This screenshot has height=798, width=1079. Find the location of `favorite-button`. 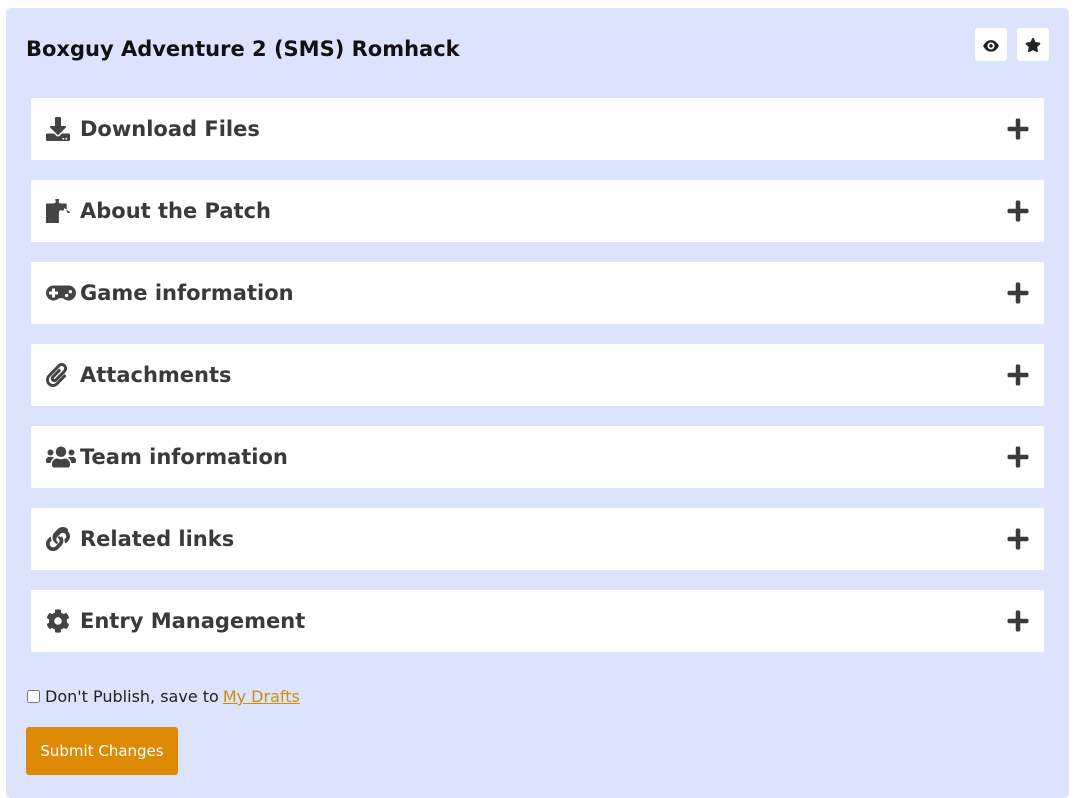

favorite-button is located at coordinates (1033, 44).